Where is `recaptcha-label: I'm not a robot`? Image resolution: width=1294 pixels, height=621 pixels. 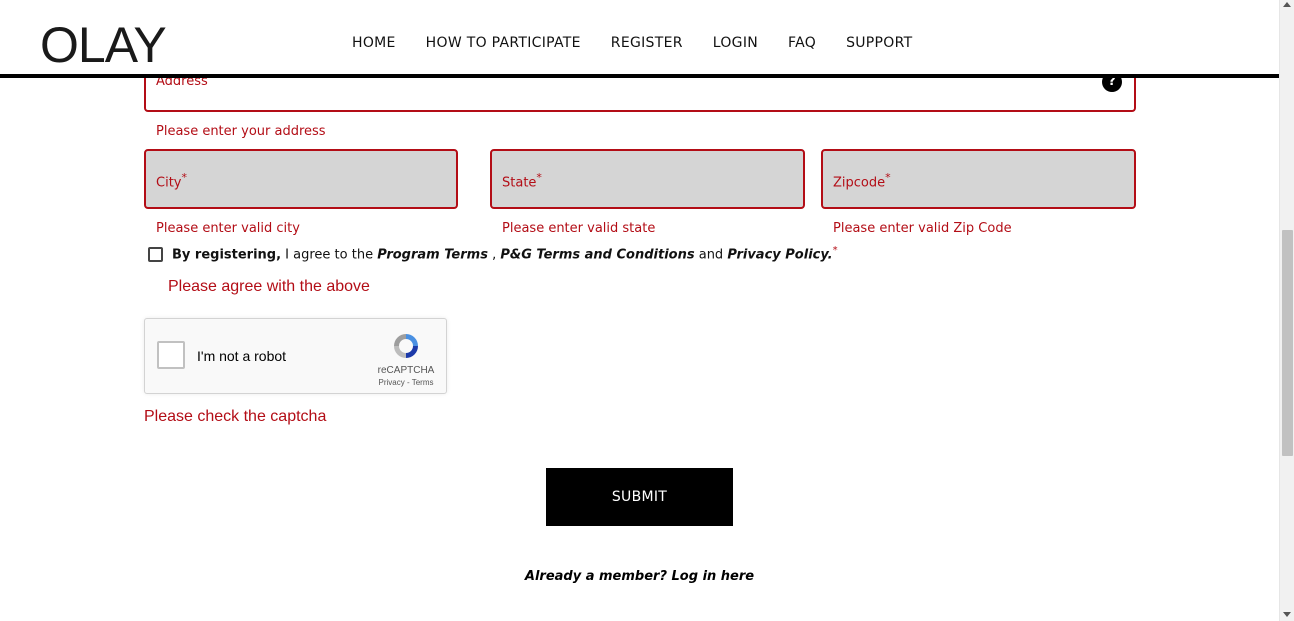
recaptcha-label: I'm not a robot is located at coordinates (242, 356).